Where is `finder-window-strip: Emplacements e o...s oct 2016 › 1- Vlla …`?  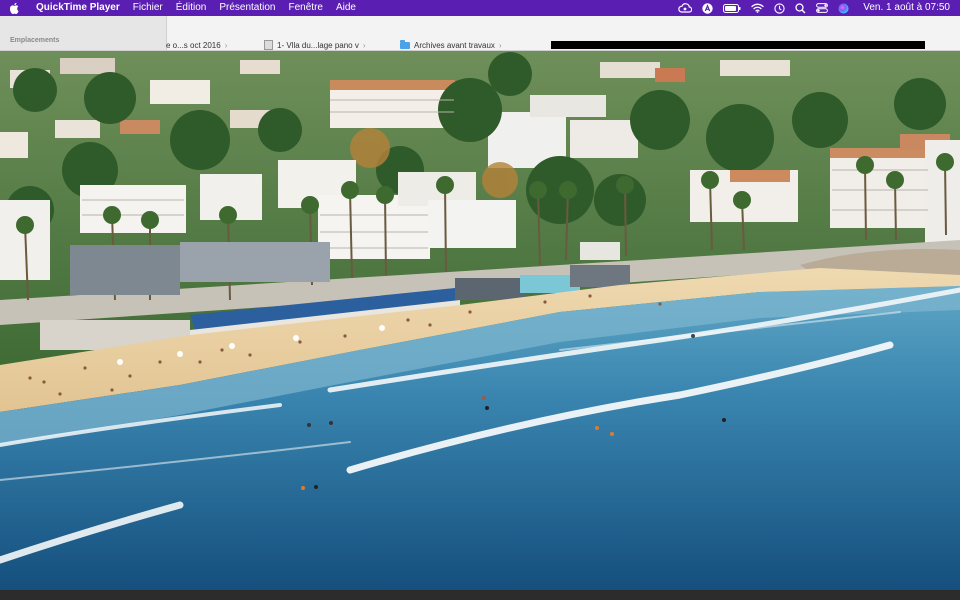
finder-window-strip: Emplacements e o...s oct 2016 › 1- Vlla … is located at coordinates (480, 33).